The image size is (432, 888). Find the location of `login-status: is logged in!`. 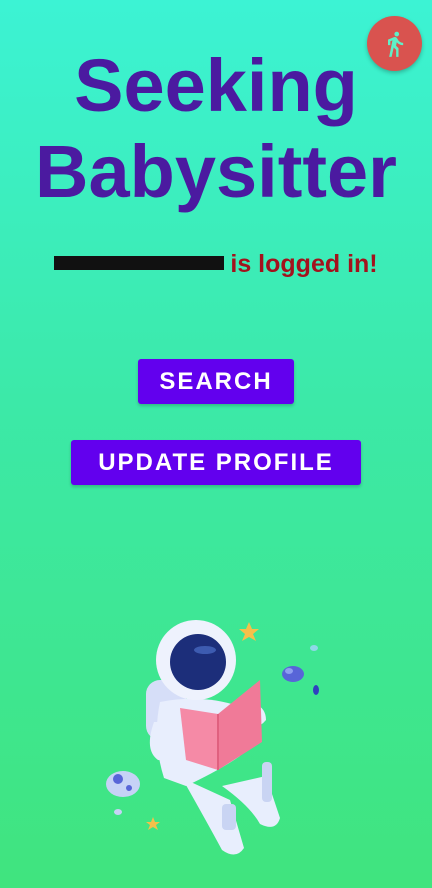

login-status: is logged in! is located at coordinates (216, 264).